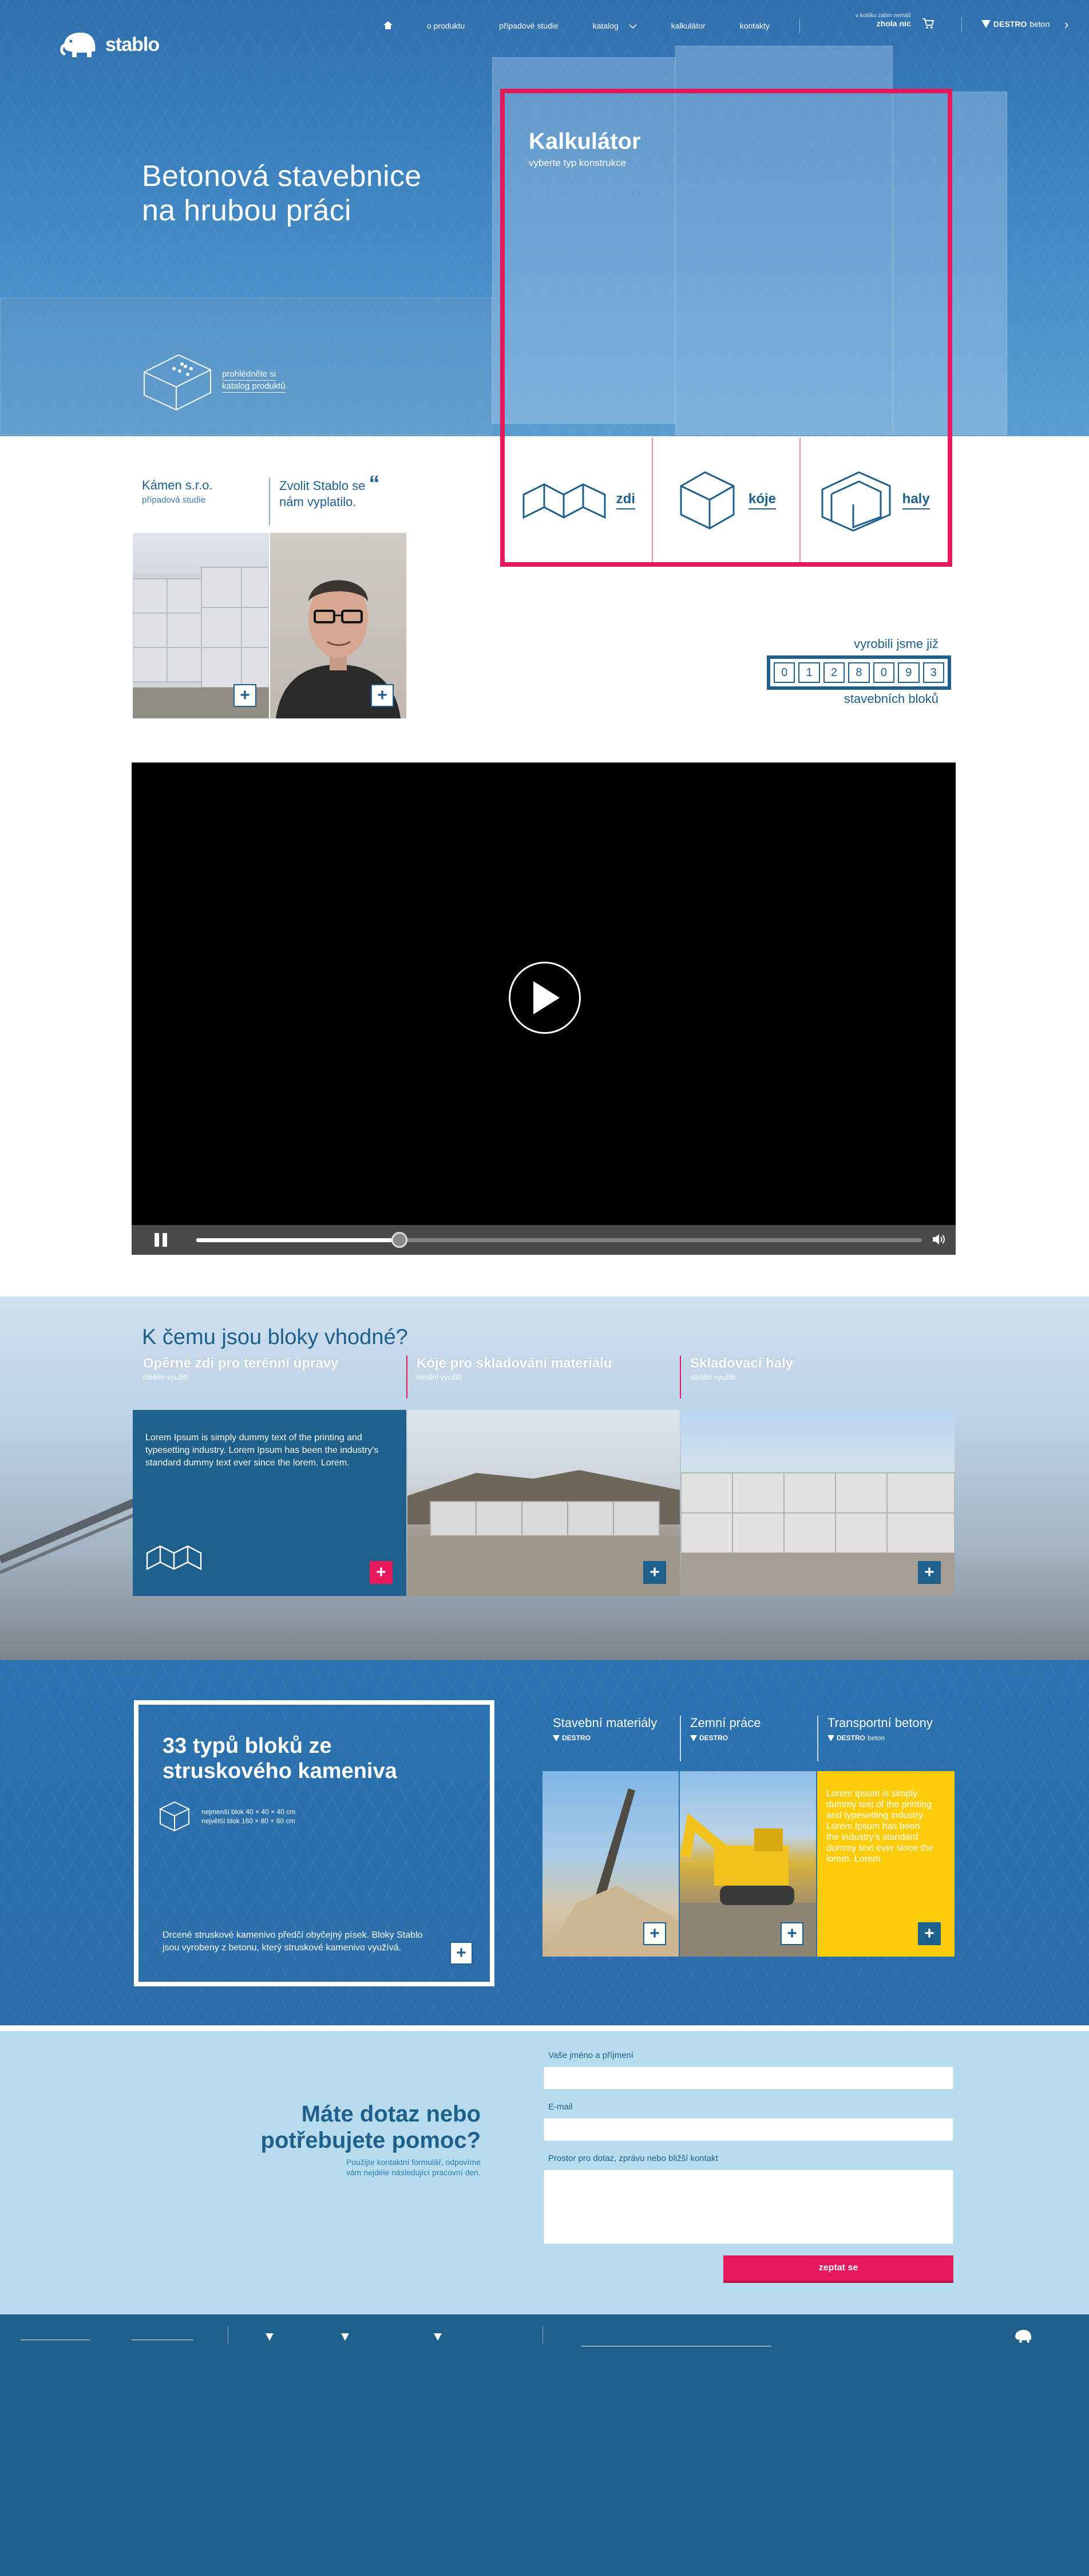 The image size is (1089, 2576). I want to click on product-brand: DESTRO, so click(725, 1738).